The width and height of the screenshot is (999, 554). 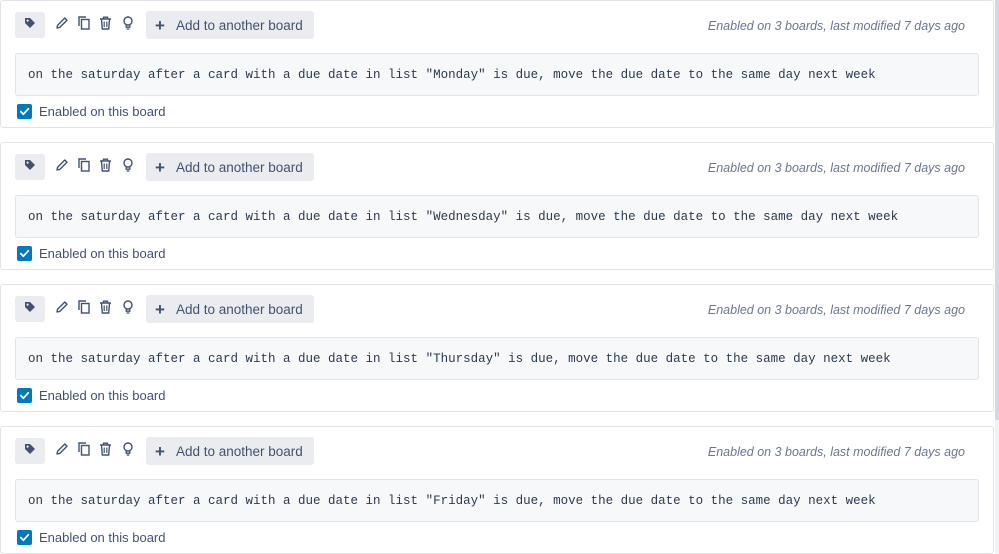 I want to click on vertical-scrollbar, so click(x=997, y=277).